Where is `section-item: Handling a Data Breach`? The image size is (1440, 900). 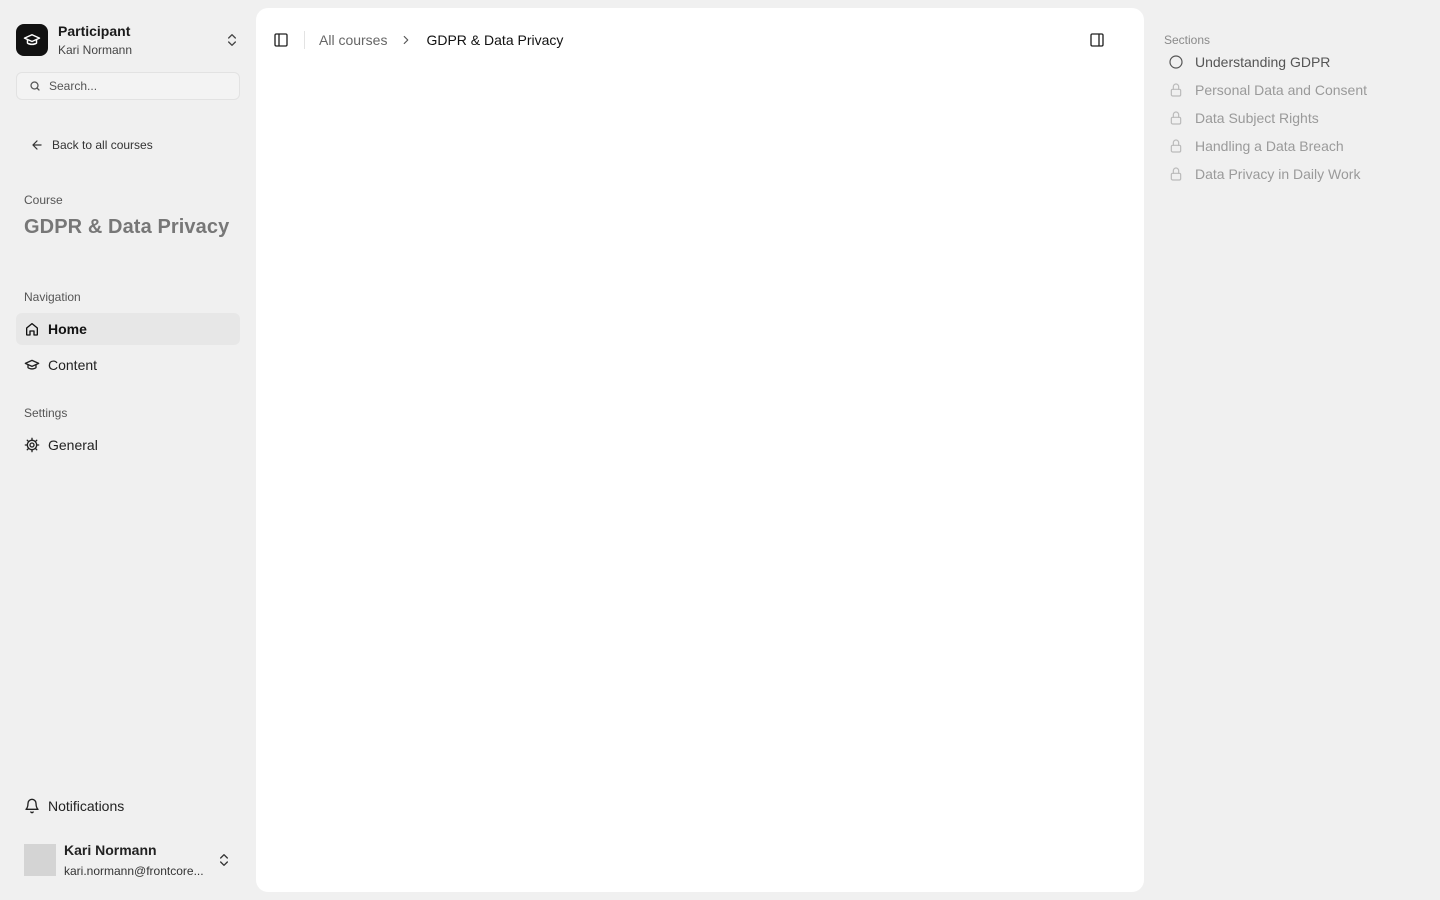
section-item: Handling a Data Breach is located at coordinates (1256, 146).